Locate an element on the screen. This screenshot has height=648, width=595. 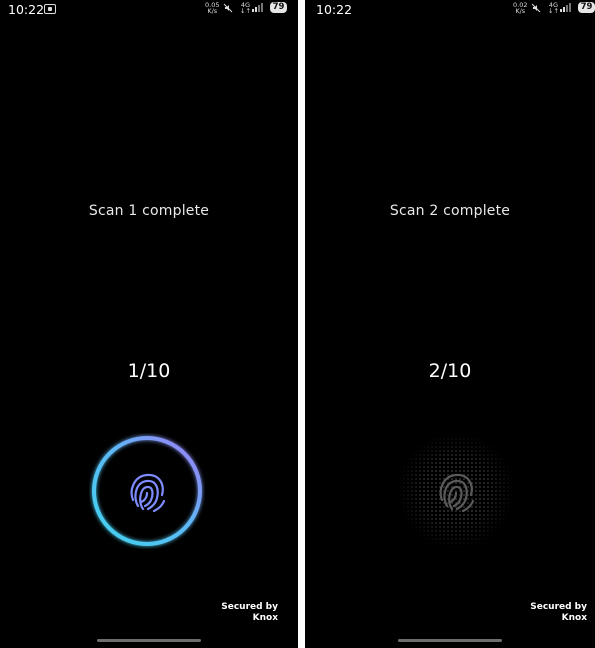
screenshot-icon is located at coordinates (50, 9).